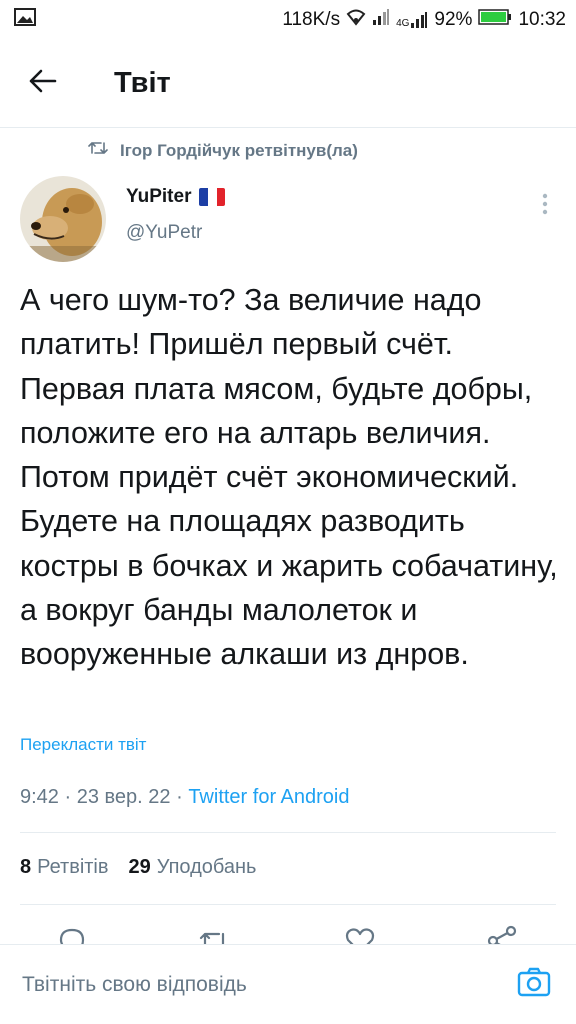 This screenshot has width=576, height=1024. I want to click on reply-icon, so click(72, 935).